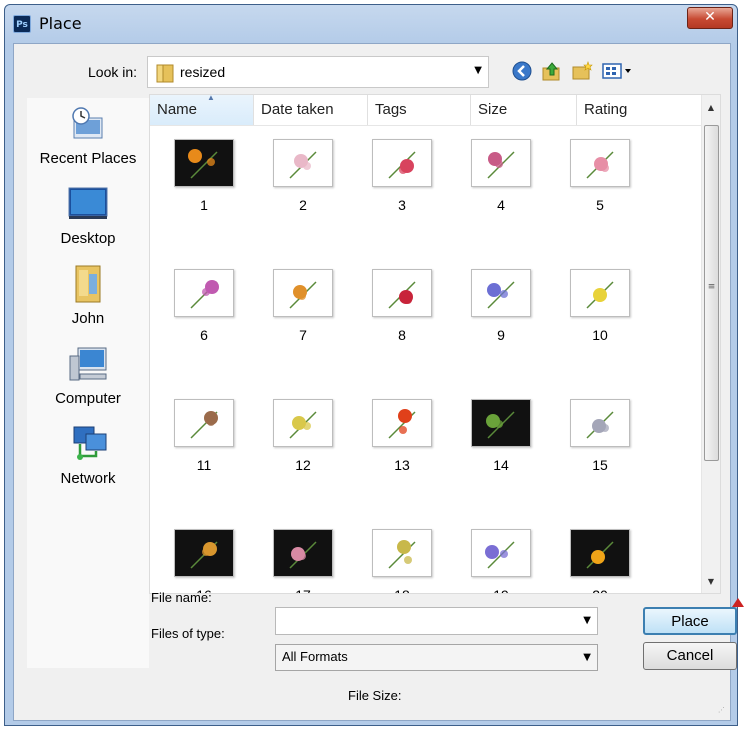 The image size is (744, 731). I want to click on place-label: Network, so click(88, 478).